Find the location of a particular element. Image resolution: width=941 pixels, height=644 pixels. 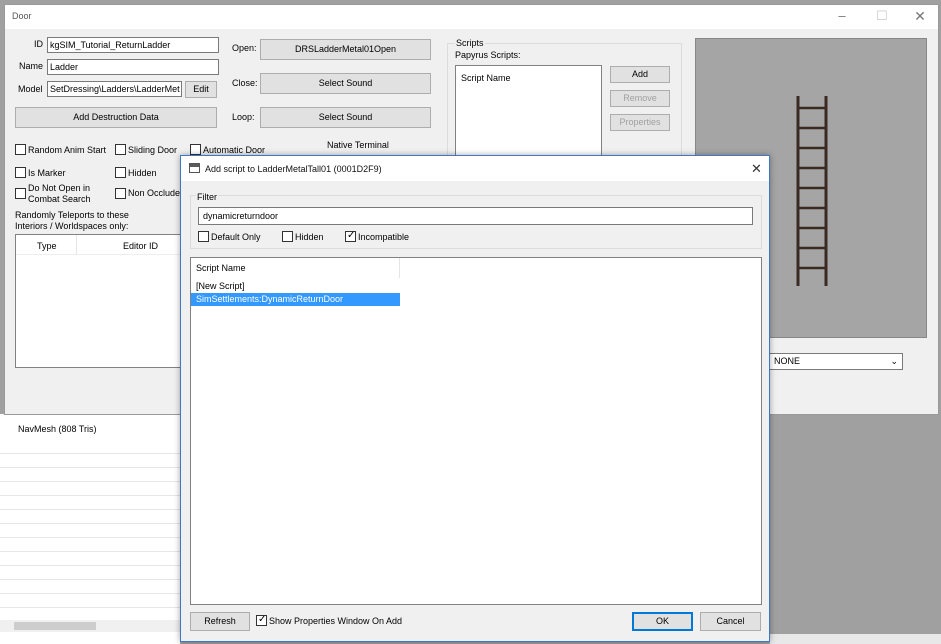

refresh-button: Refresh is located at coordinates (220, 621).